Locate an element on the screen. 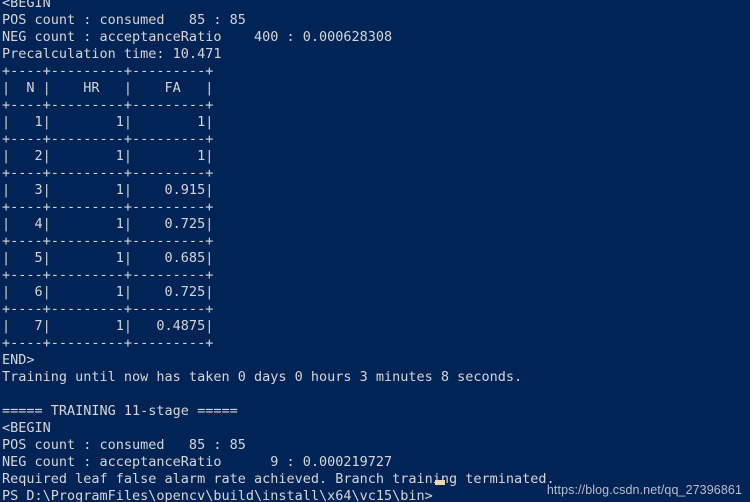 The image size is (750, 502). watermark-url: https://blog.csdn.net/qq_27396861 is located at coordinates (644, 490).